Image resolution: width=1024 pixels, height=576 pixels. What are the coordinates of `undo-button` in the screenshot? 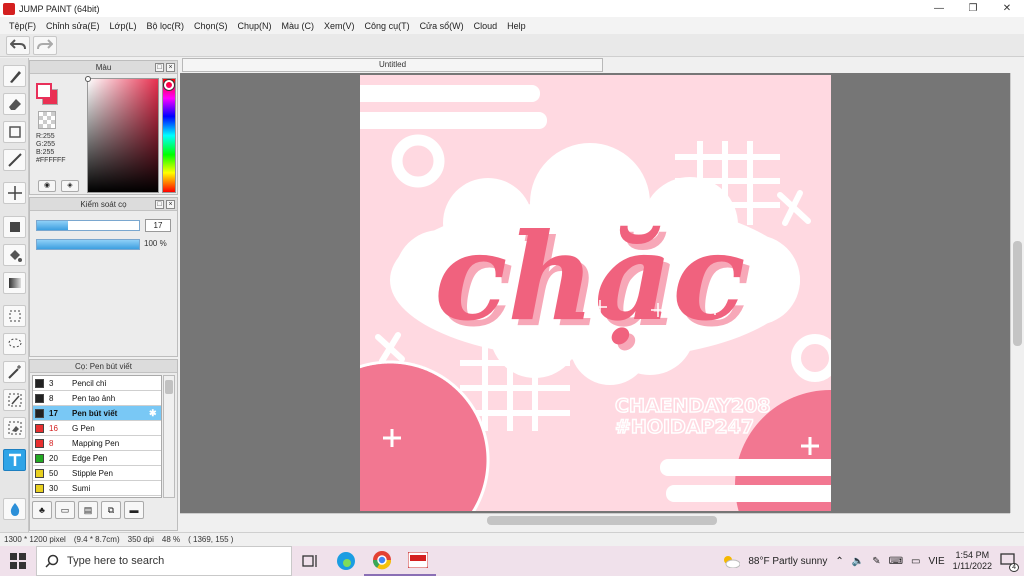 It's located at (18, 45).